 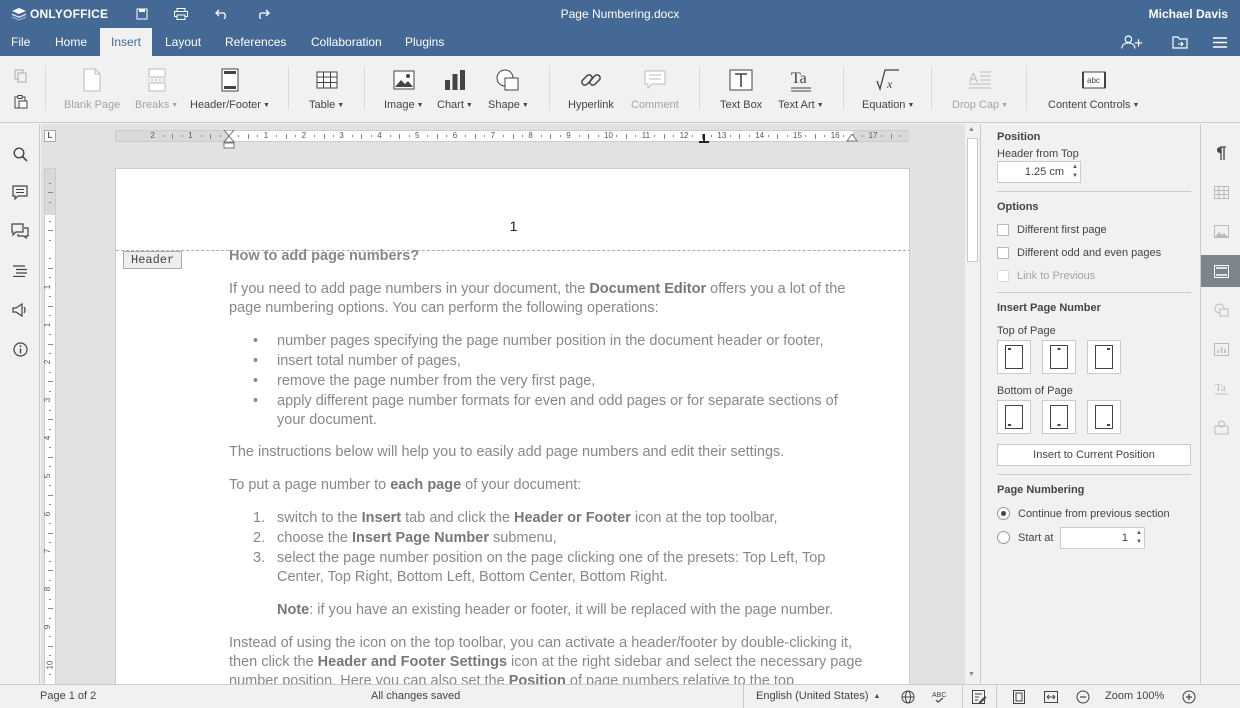 I want to click on chat-icon, so click(x=20, y=231).